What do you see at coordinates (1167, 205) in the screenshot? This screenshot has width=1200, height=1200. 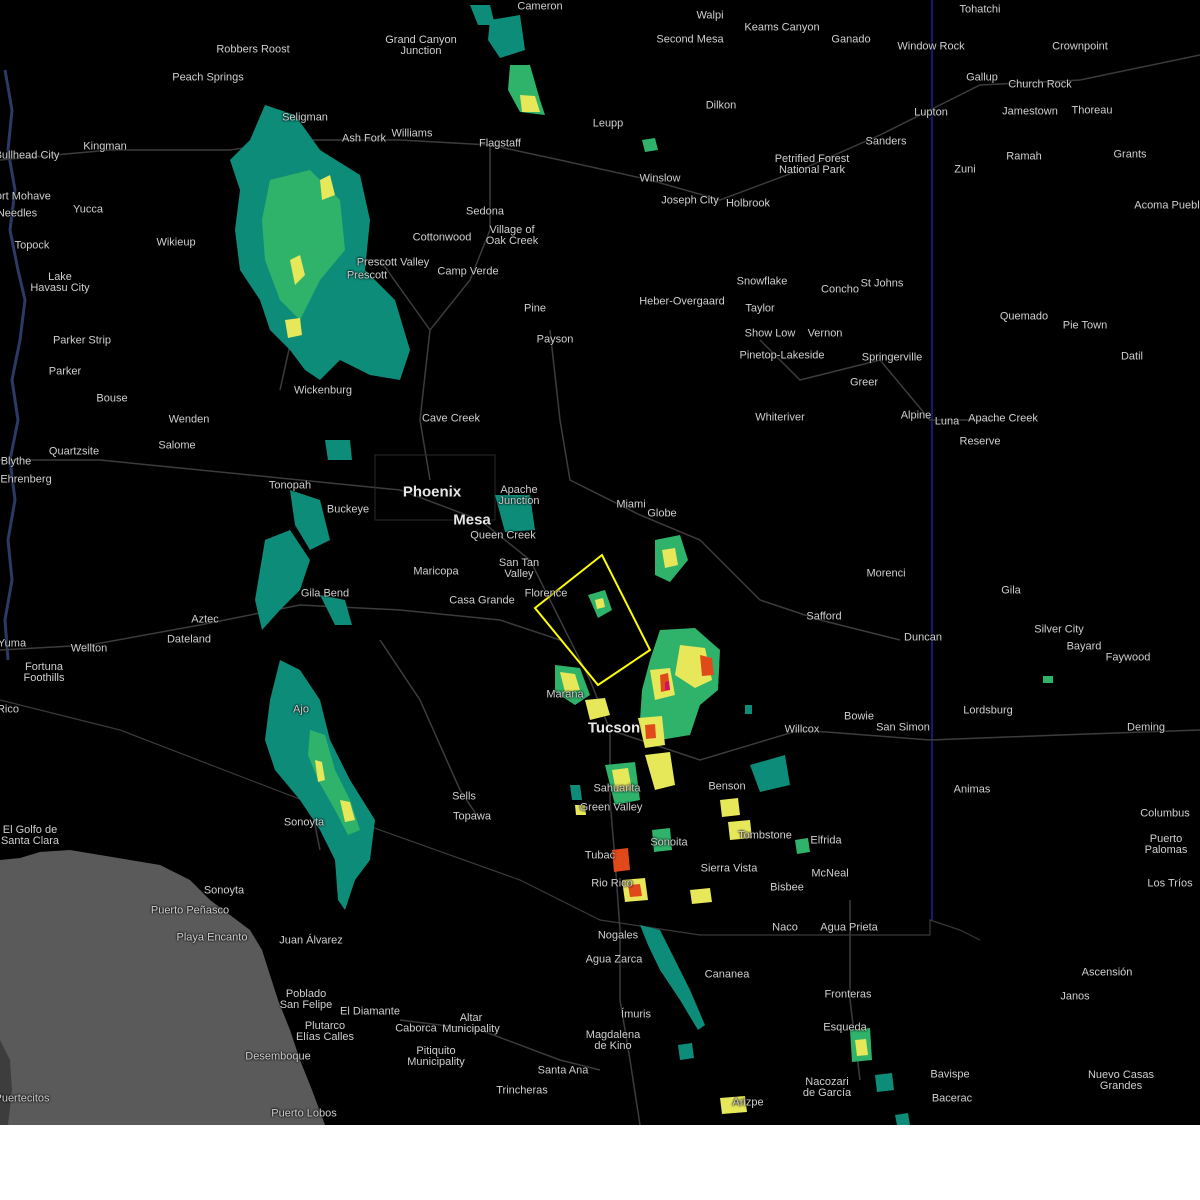 I see `place-label-acoma: Acoma Pueblo` at bounding box center [1167, 205].